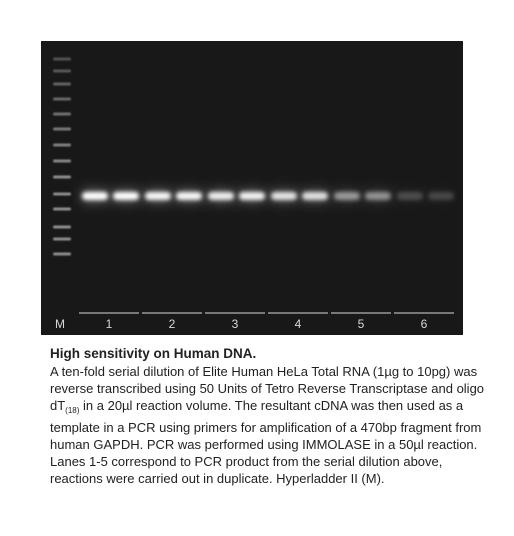 The width and height of the screenshot is (514, 536). What do you see at coordinates (109, 324) in the screenshot?
I see `lane-label: 1` at bounding box center [109, 324].